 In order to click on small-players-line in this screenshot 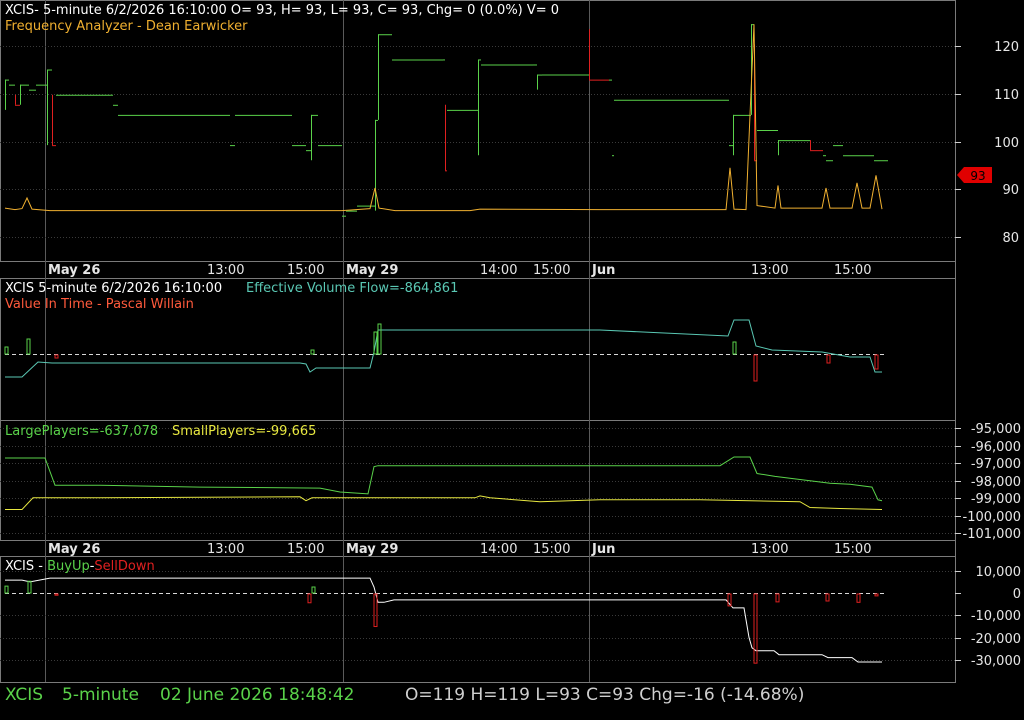, I will do `click(444, 502)`.